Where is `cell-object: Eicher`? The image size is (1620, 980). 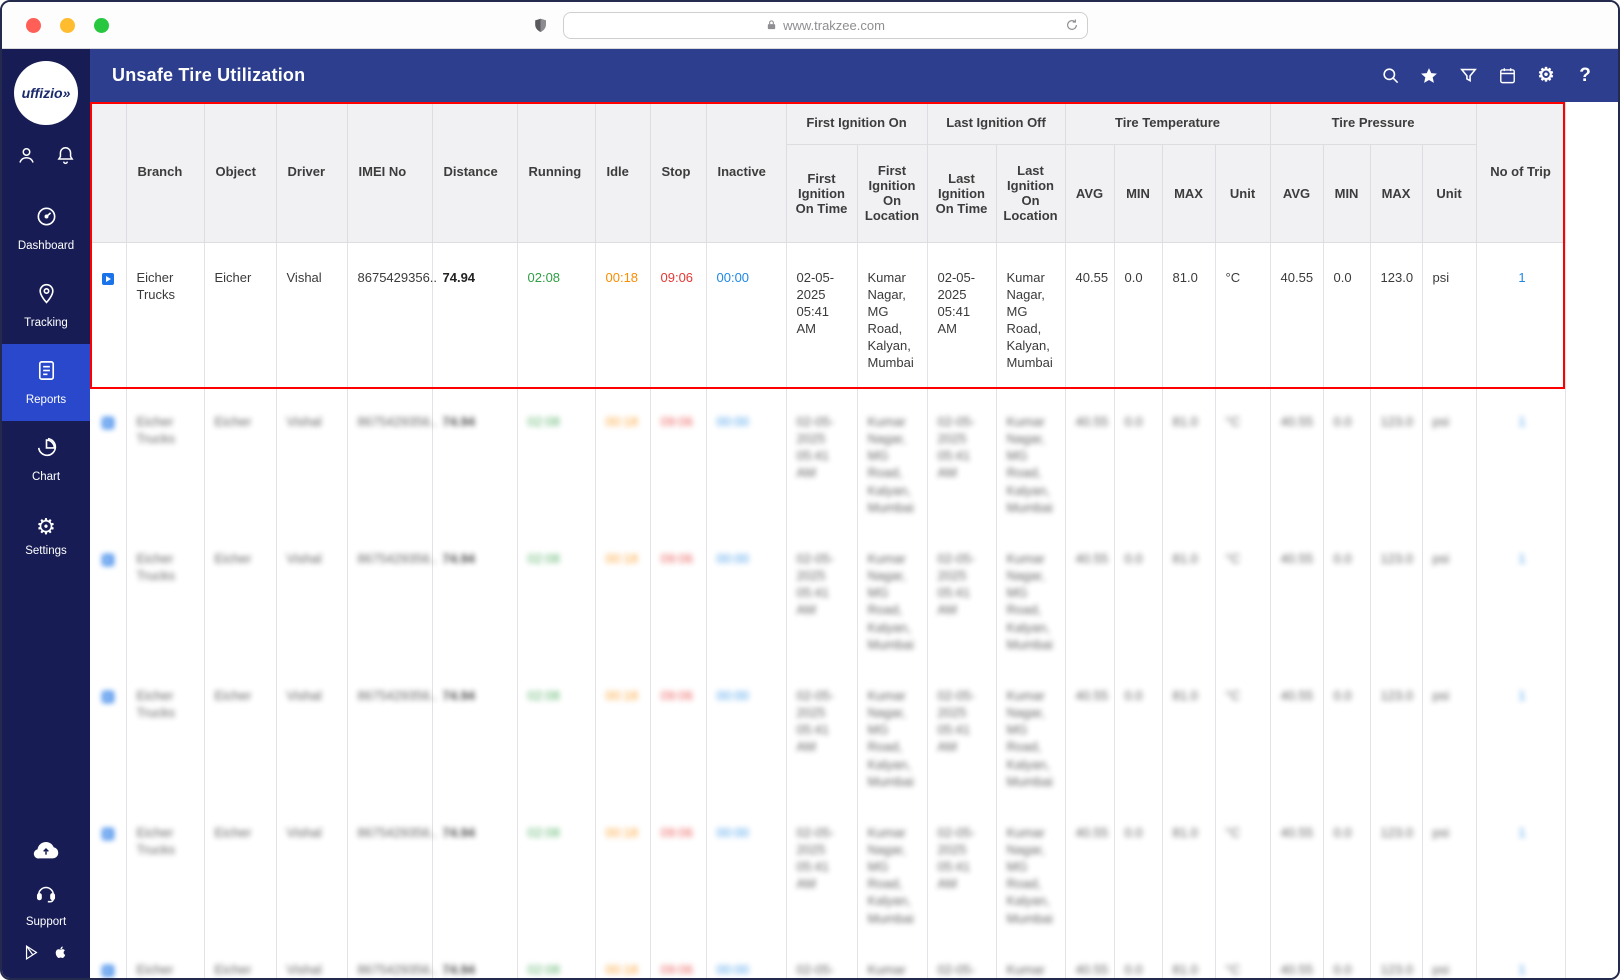
cell-object: Eicher is located at coordinates (240, 729).